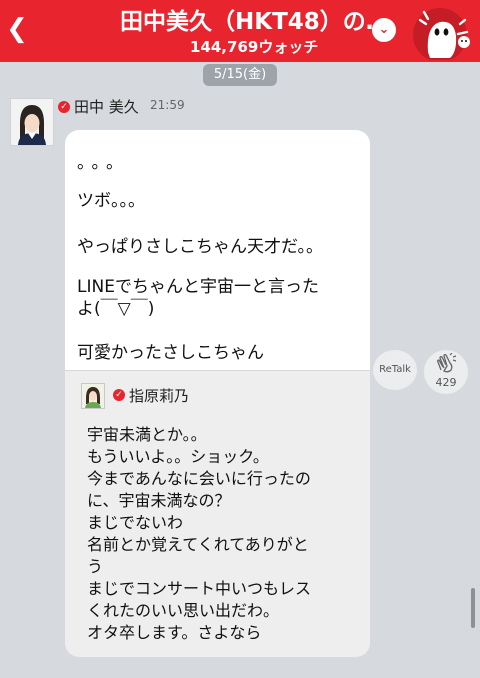 The width and height of the screenshot is (480, 678). What do you see at coordinates (170, 353) in the screenshot?
I see `message-line: 可愛かったさしこちゃん` at bounding box center [170, 353].